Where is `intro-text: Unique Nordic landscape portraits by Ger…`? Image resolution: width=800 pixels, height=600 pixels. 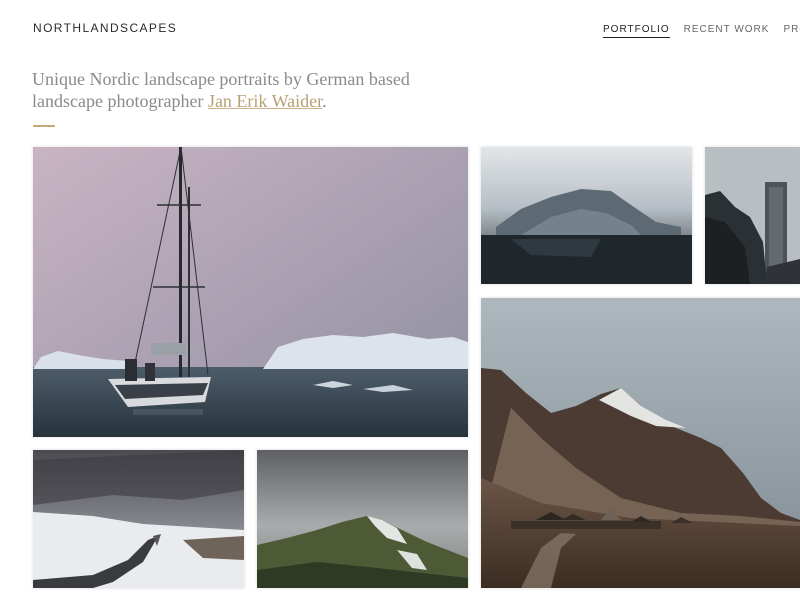 intro-text: Unique Nordic landscape portraits by Ger… is located at coordinates (222, 90).